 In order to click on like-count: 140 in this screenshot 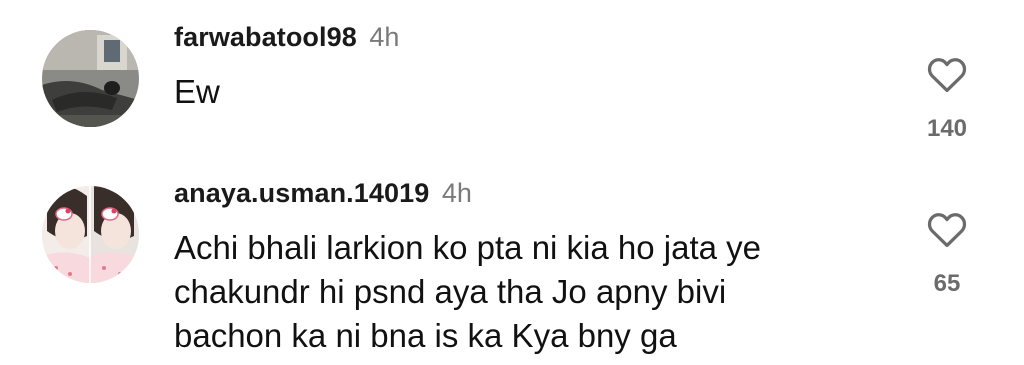, I will do `click(947, 128)`.